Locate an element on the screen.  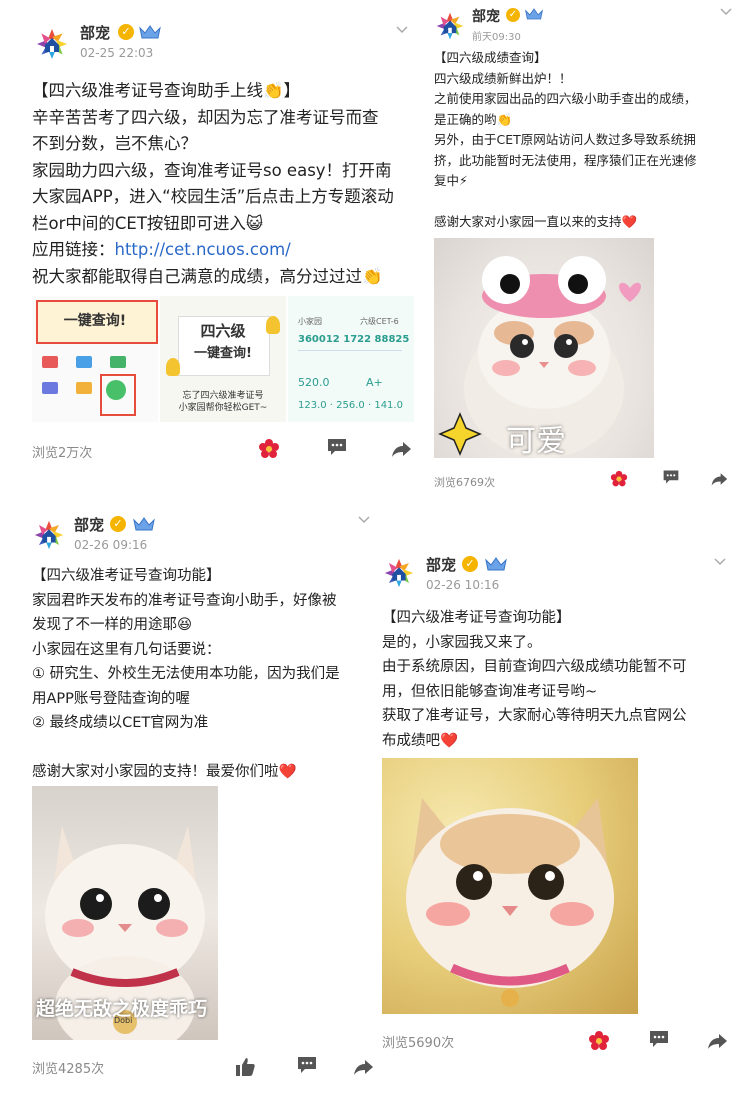
thumbnail-caption: 小家园帮你轻松GET~ is located at coordinates (223, 408).